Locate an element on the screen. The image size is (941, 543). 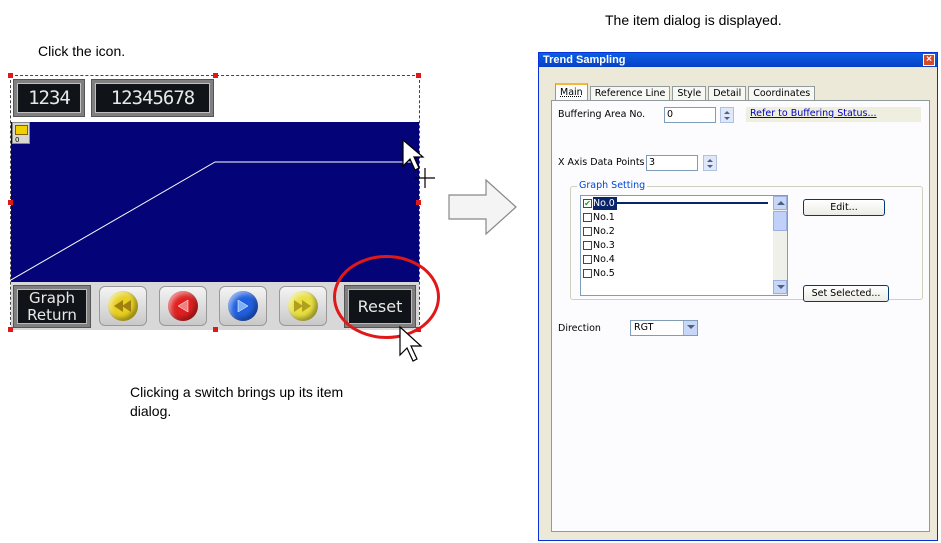
x-axis-data-points-spinner is located at coordinates (710, 163).